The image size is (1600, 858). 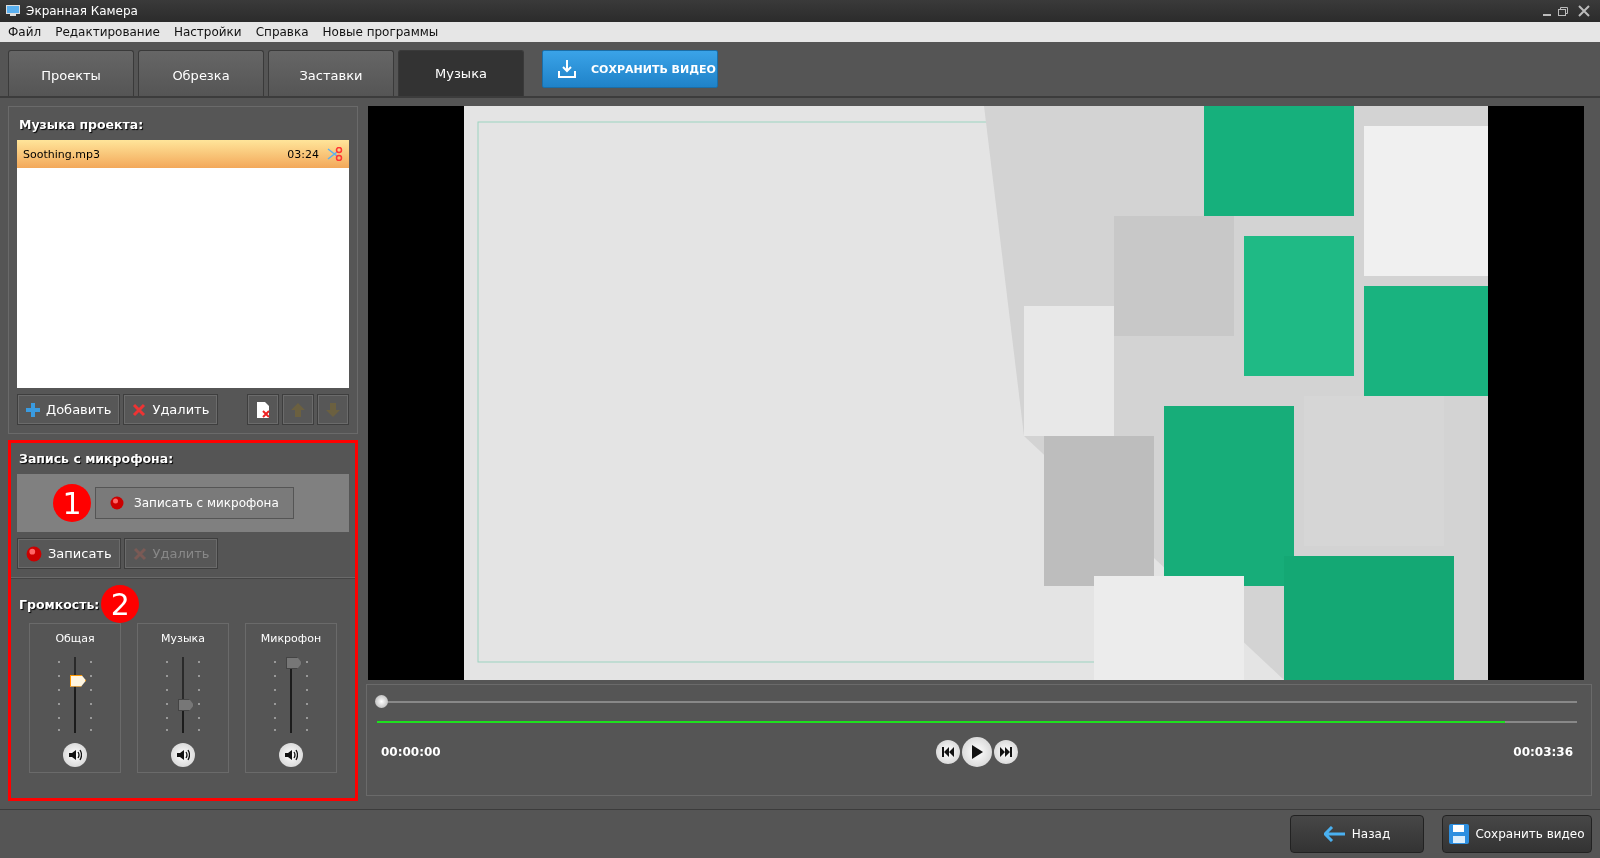 What do you see at coordinates (82, 11) in the screenshot?
I see `window-title: Экранная Камера` at bounding box center [82, 11].